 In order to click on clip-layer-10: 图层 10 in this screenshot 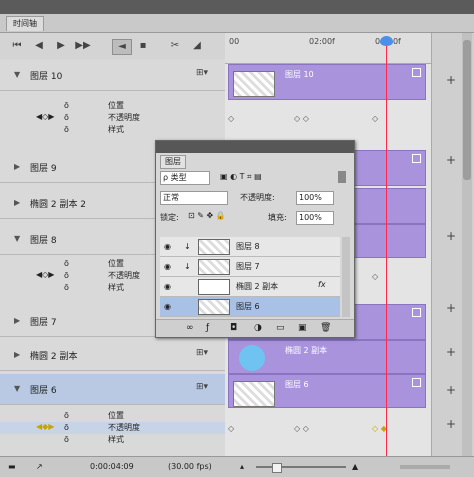, I will do `click(327, 82)`.